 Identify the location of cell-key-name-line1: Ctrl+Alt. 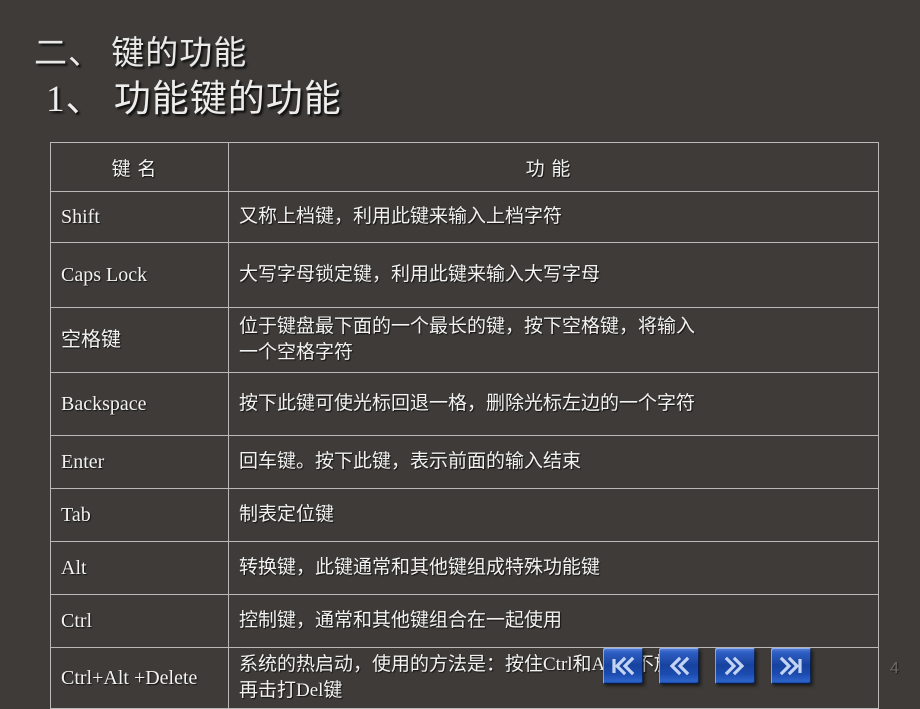
(95, 678).